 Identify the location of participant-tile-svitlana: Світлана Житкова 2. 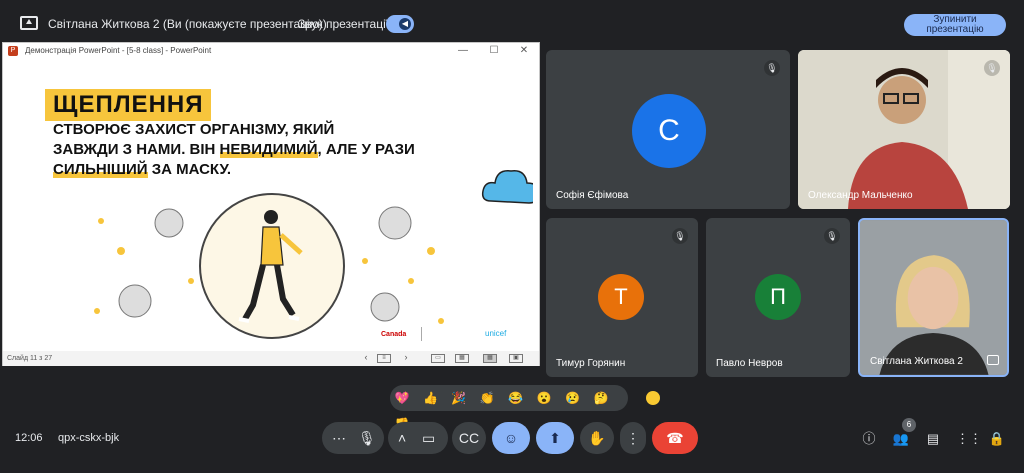
(933, 297).